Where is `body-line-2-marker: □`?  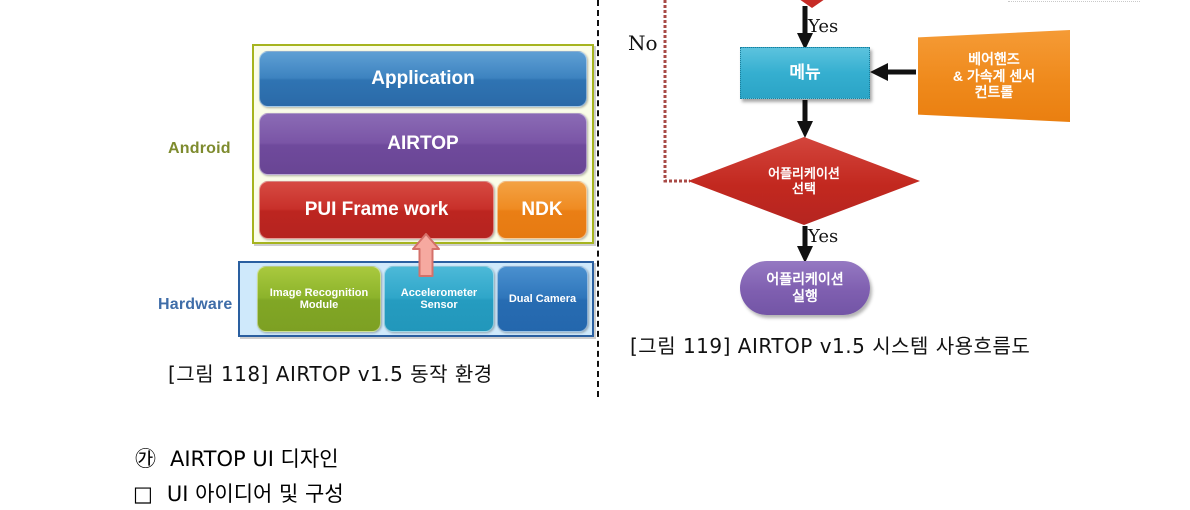 body-line-2-marker: □ is located at coordinates (143, 494).